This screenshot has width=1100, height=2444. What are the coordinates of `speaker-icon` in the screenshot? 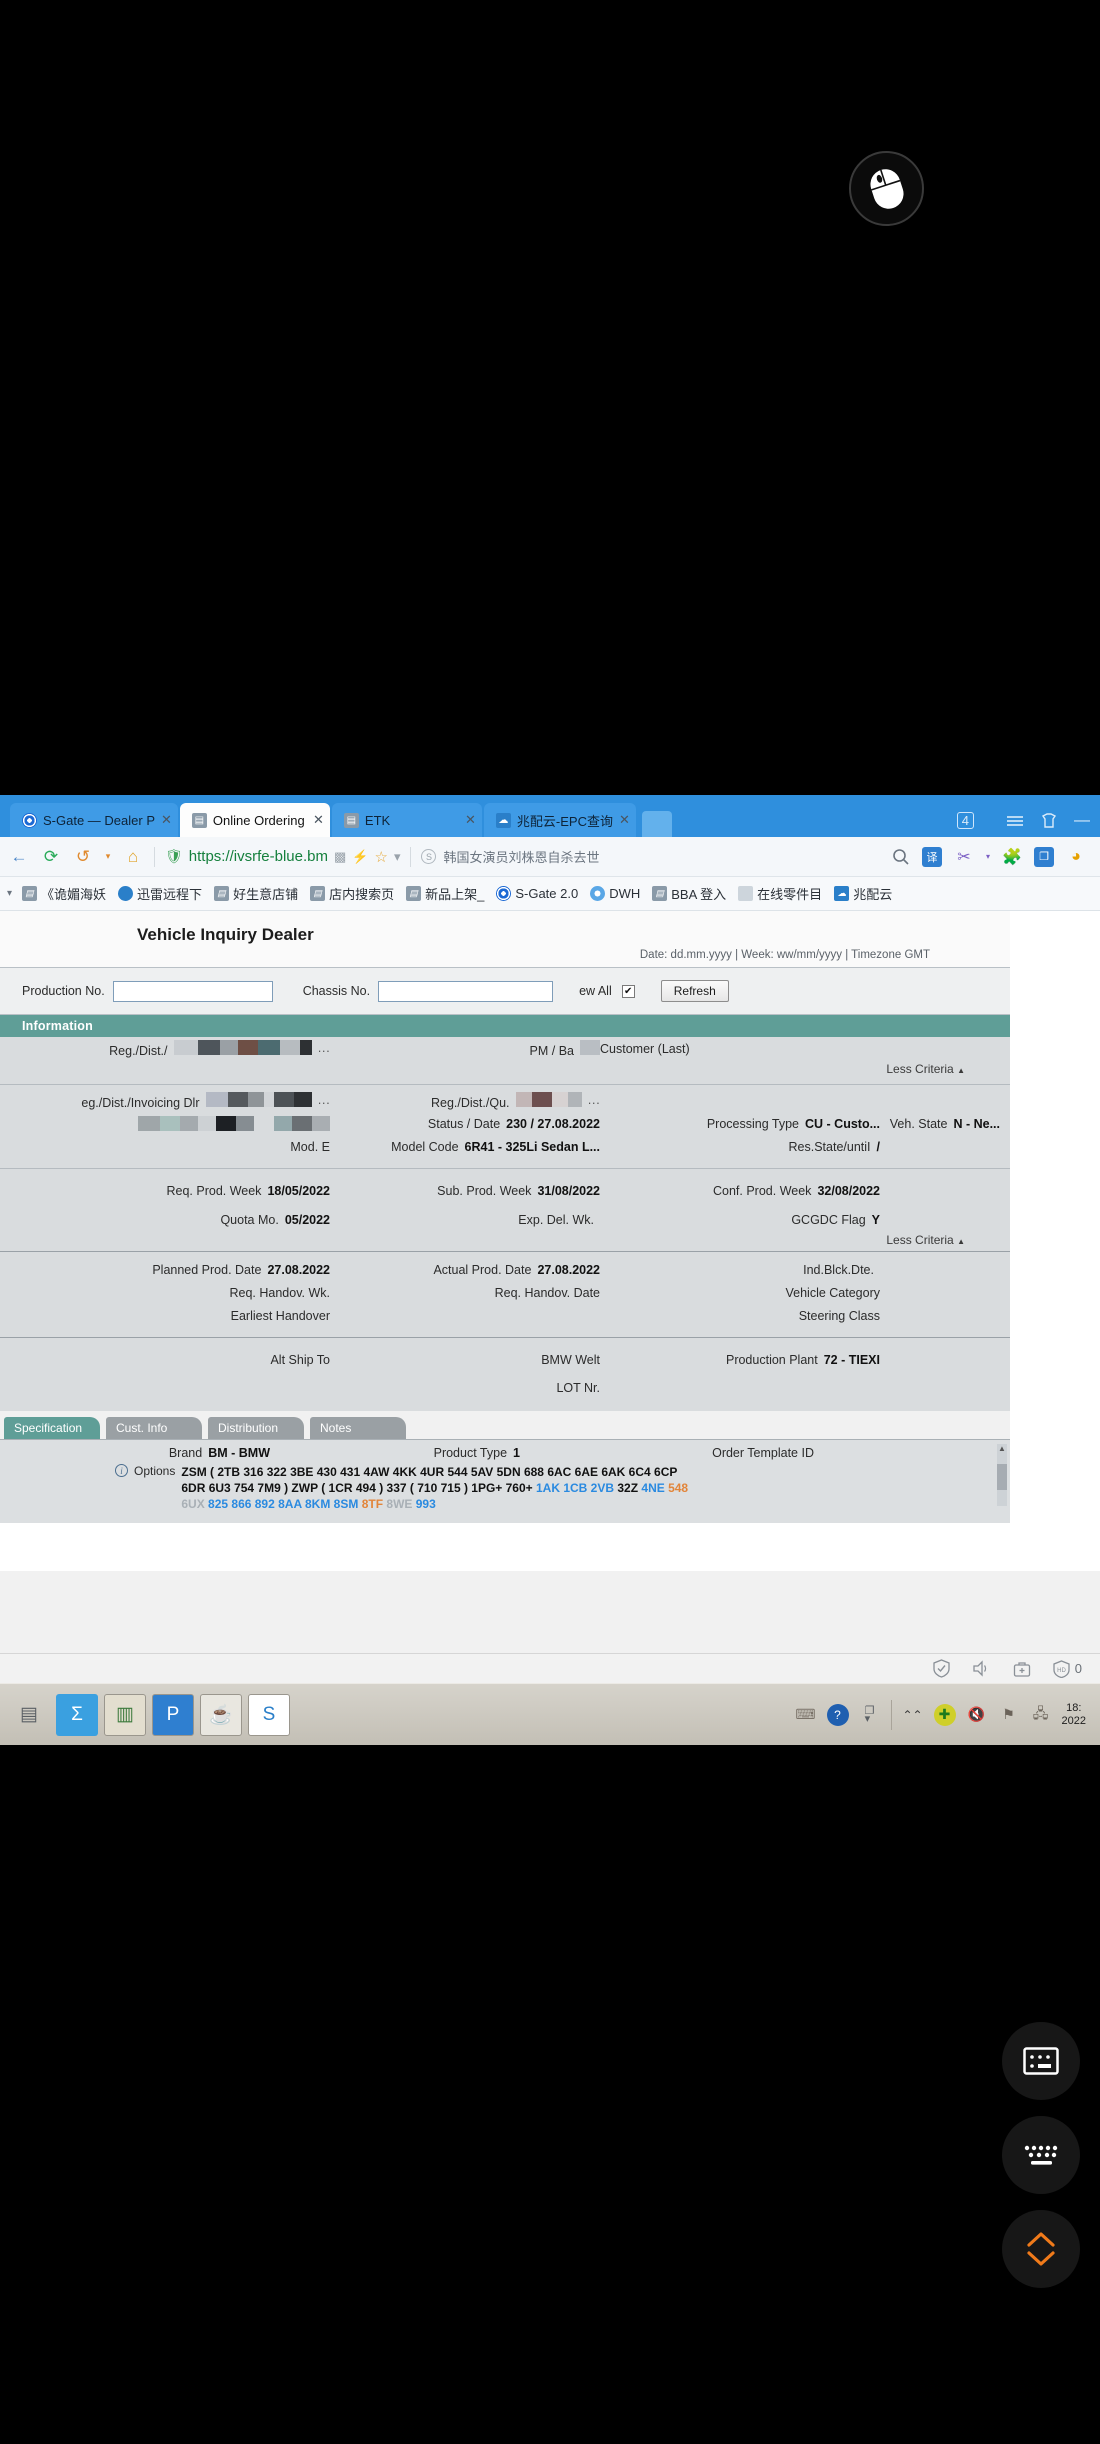 It's located at (981, 1668).